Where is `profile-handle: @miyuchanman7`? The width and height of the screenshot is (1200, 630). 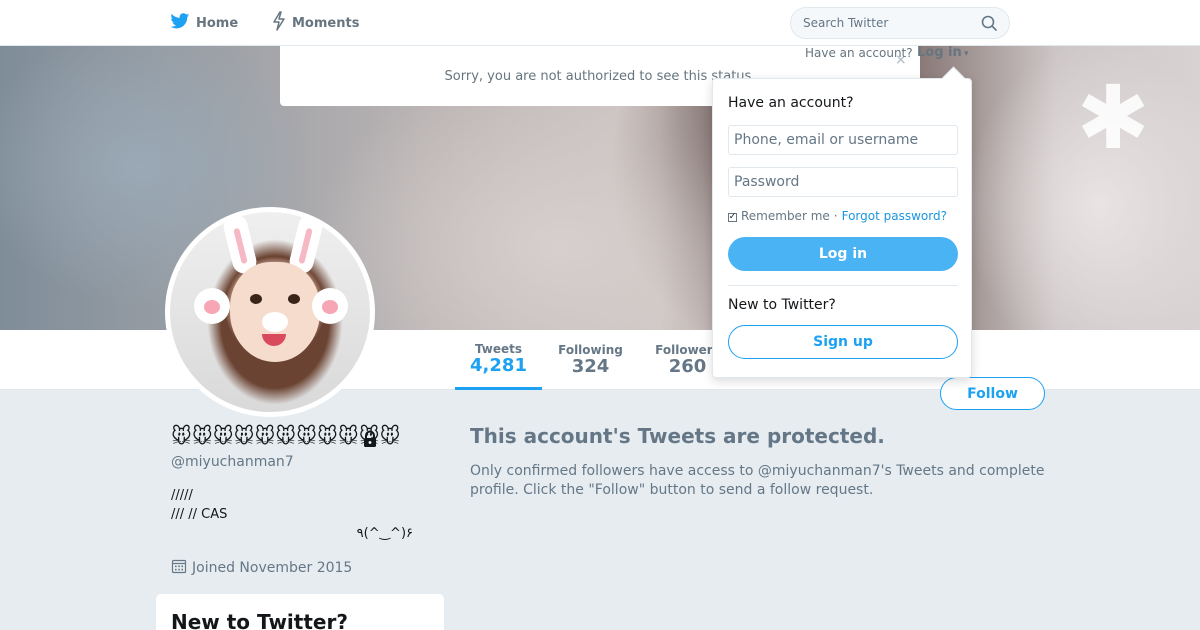 profile-handle: @miyuchanman7 is located at coordinates (232, 462).